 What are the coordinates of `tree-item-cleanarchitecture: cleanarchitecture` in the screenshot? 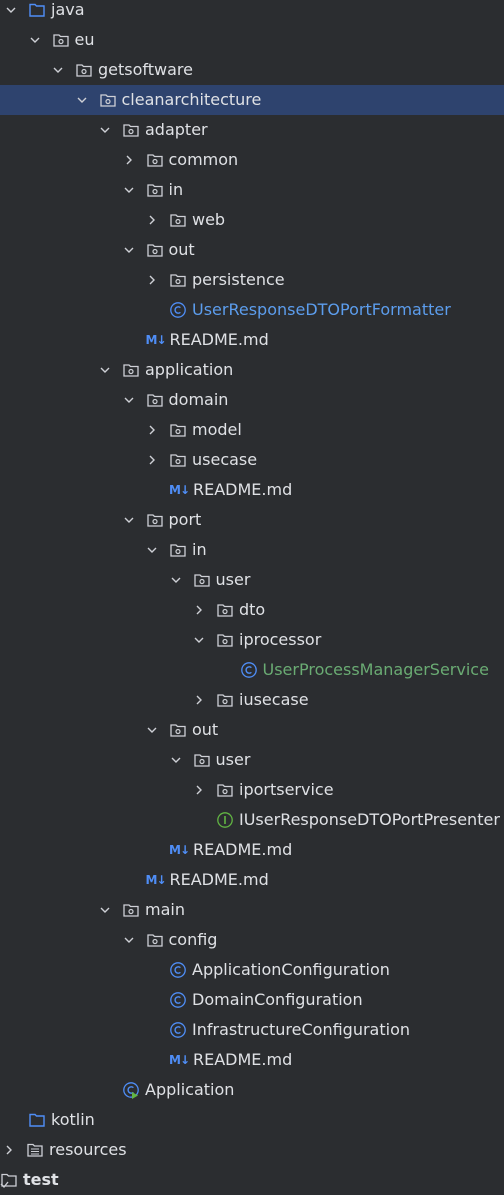 It's located at (252, 100).